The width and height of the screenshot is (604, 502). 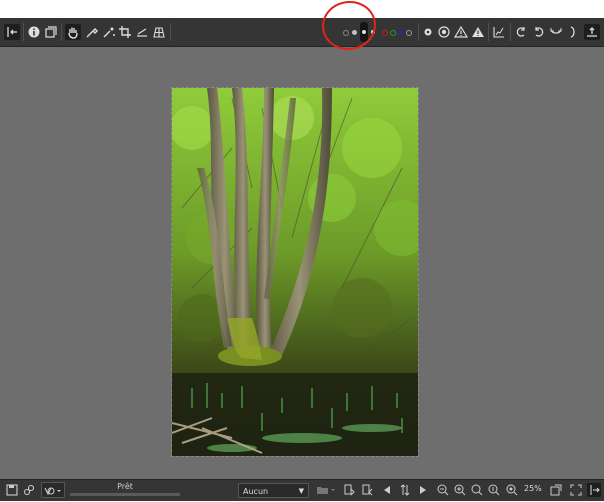 What do you see at coordinates (592, 32) in the screenshot?
I see `detail-panel-toggle-icon` at bounding box center [592, 32].